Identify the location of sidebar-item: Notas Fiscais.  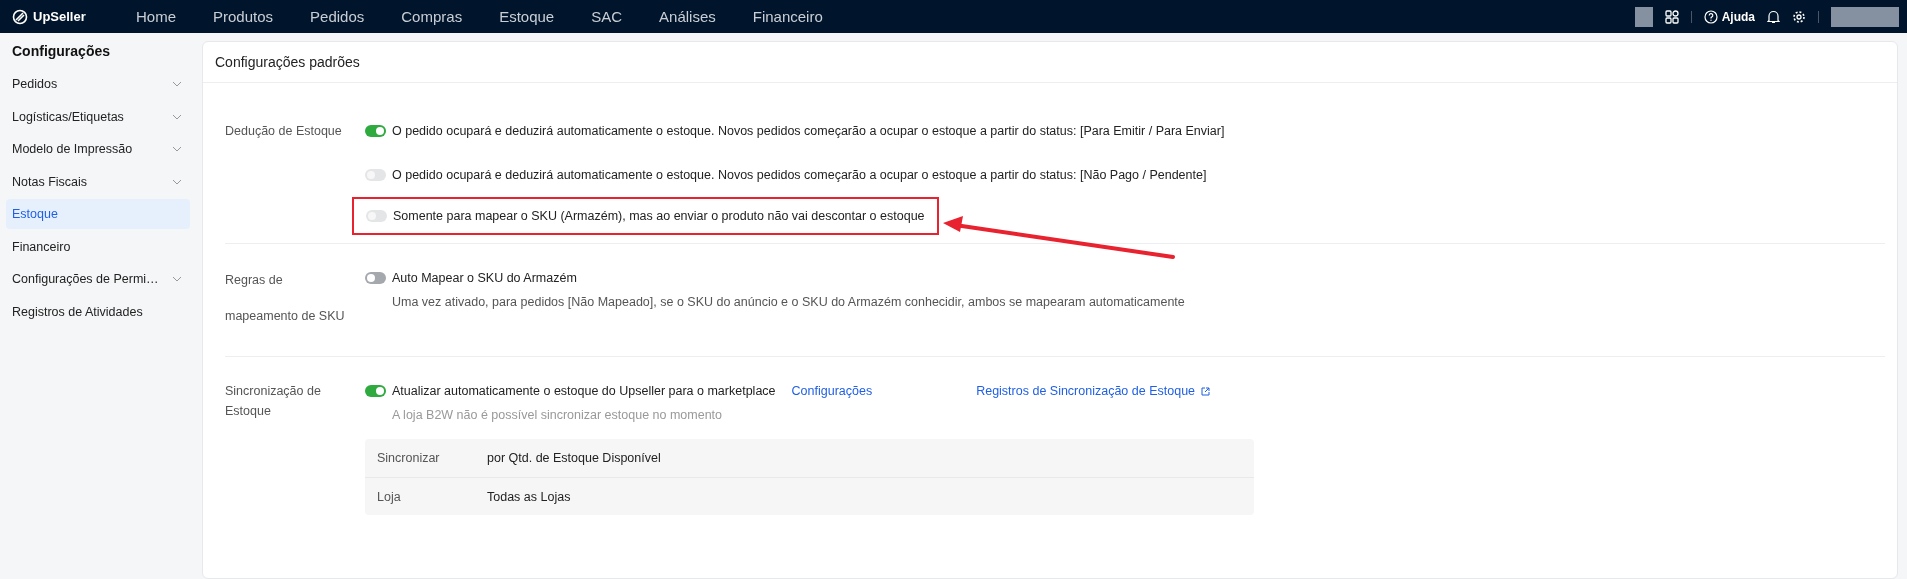
(98, 181).